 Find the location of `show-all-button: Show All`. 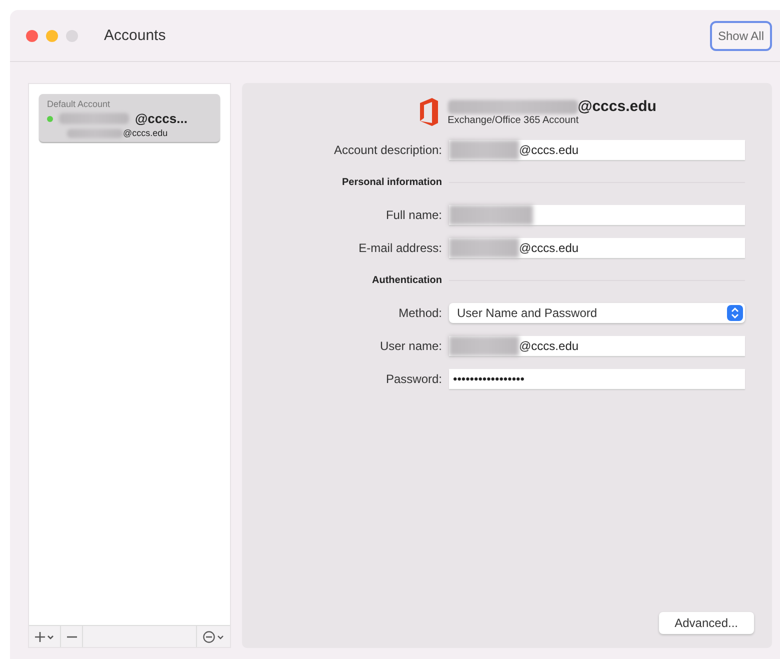

show-all-button: Show All is located at coordinates (741, 35).